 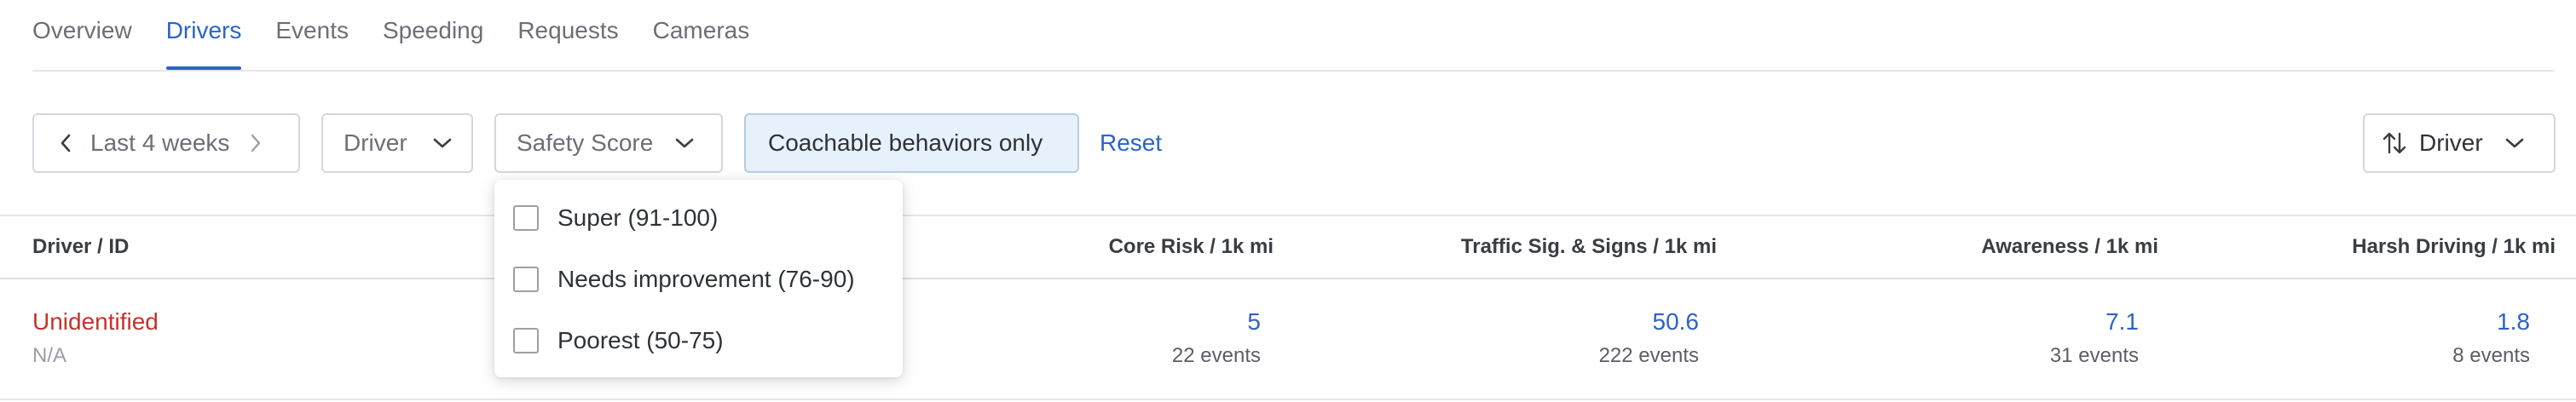 I want to click on sort-button: Driver, so click(x=2459, y=143).